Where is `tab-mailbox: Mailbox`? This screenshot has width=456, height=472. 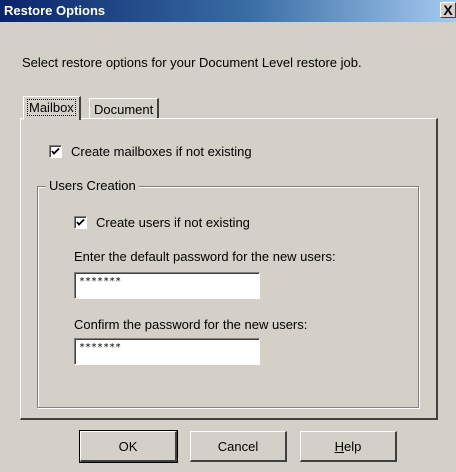
tab-mailbox: Mailbox is located at coordinates (52, 108).